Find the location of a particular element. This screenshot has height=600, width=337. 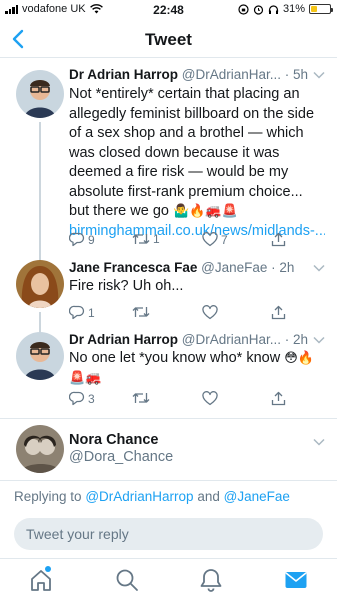

page-title: Tweet is located at coordinates (168, 39).